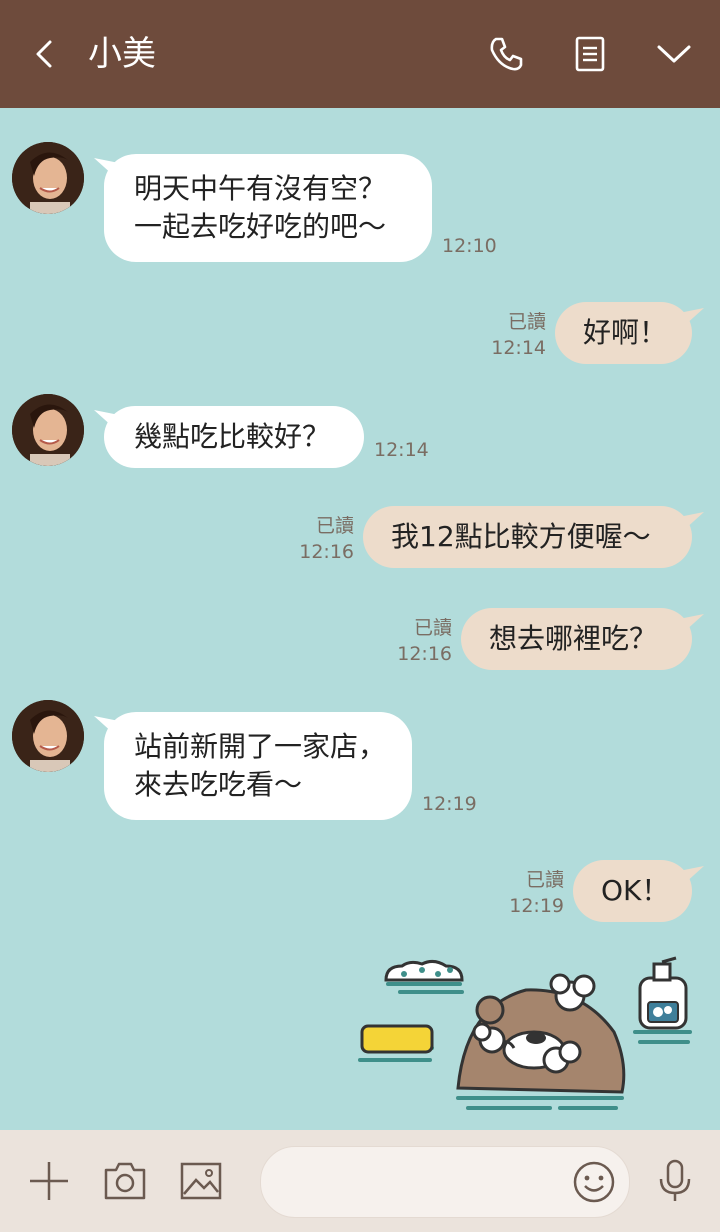 The image size is (720, 1232). I want to click on message-time: 12:10, so click(469, 246).